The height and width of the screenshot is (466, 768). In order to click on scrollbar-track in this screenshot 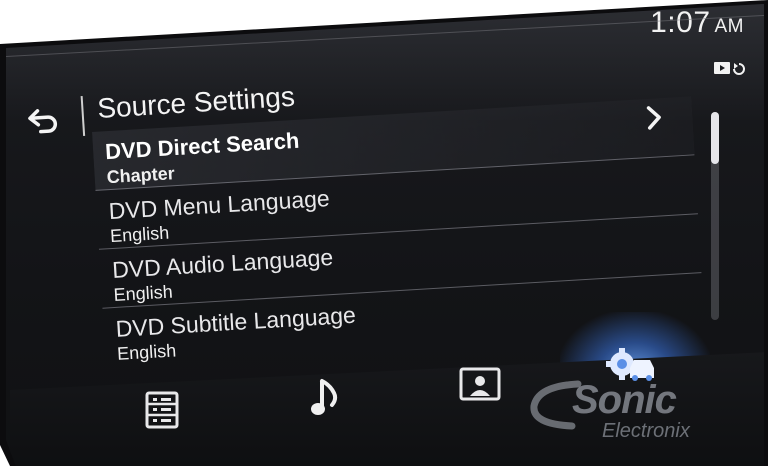, I will do `click(715, 216)`.